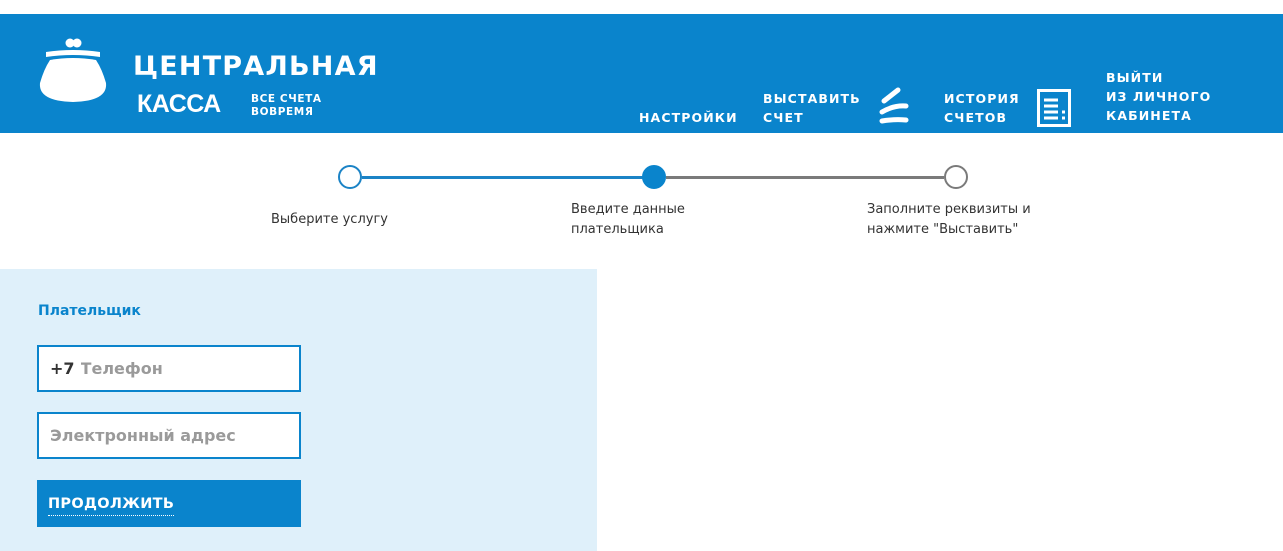 The height and width of the screenshot is (551, 1283). I want to click on step-label-line: Заполните реквизиты и, so click(949, 209).